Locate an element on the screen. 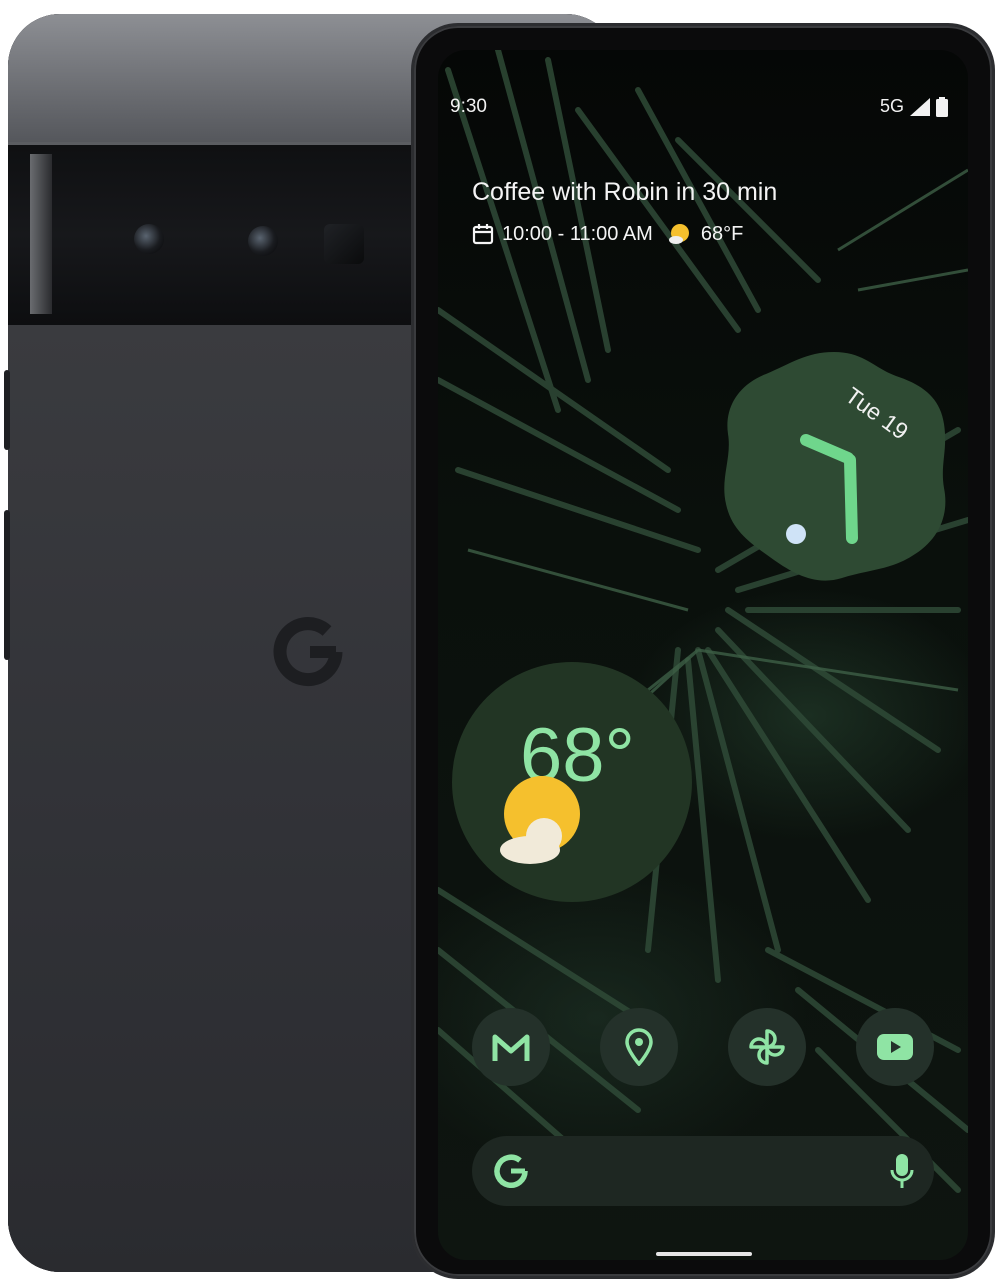 The height and width of the screenshot is (1280, 1002). sun-cloud-icon is located at coordinates (678, 234).